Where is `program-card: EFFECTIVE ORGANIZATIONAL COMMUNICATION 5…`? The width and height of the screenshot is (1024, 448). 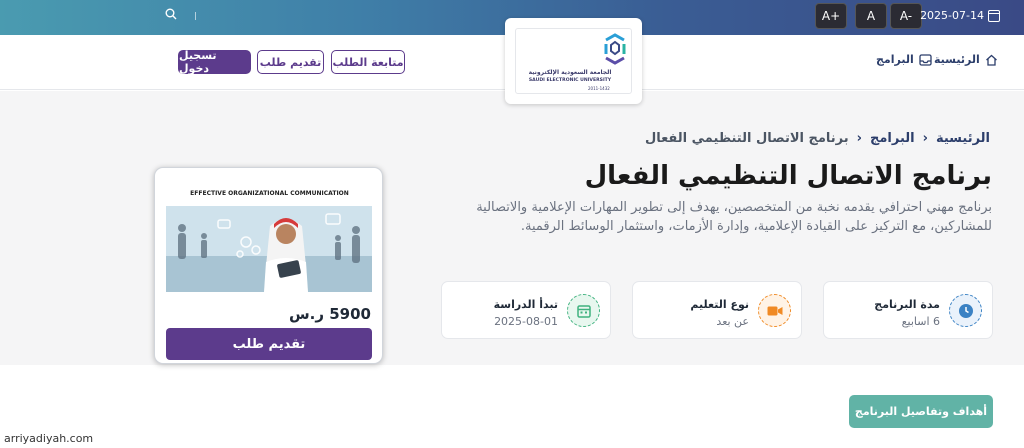 program-card: EFFECTIVE ORGANIZATIONAL COMMUNICATION 5… is located at coordinates (268, 265).